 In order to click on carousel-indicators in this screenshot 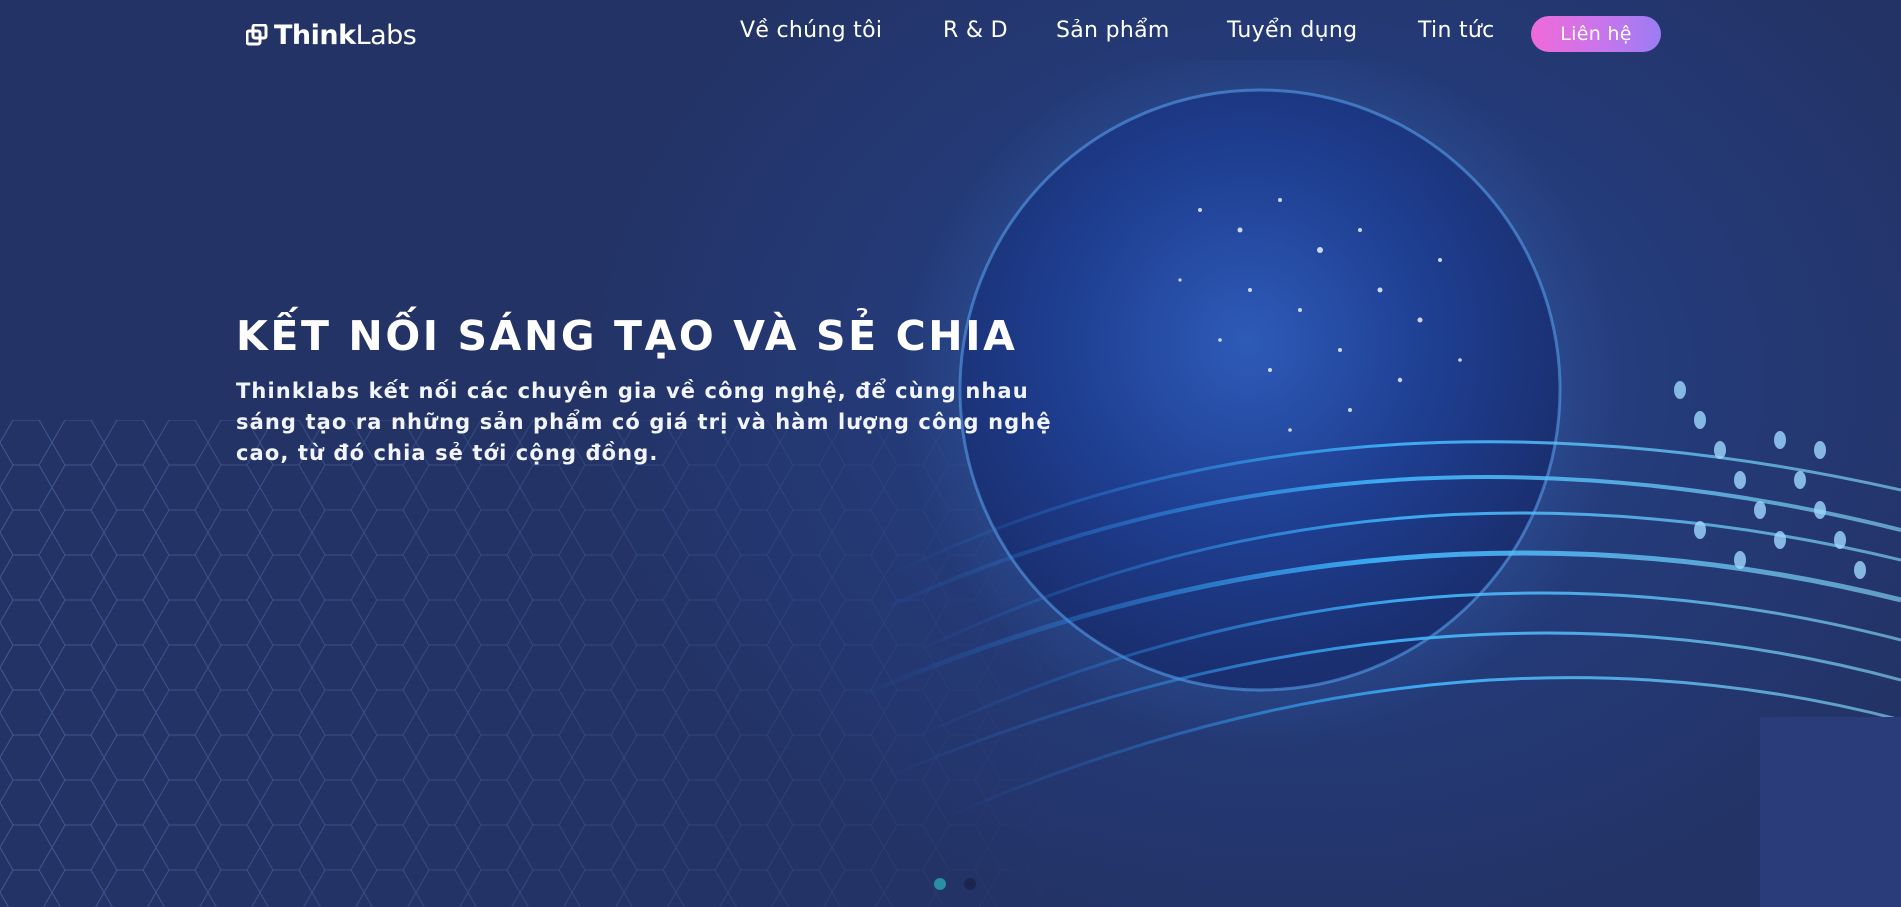, I will do `click(955, 884)`.